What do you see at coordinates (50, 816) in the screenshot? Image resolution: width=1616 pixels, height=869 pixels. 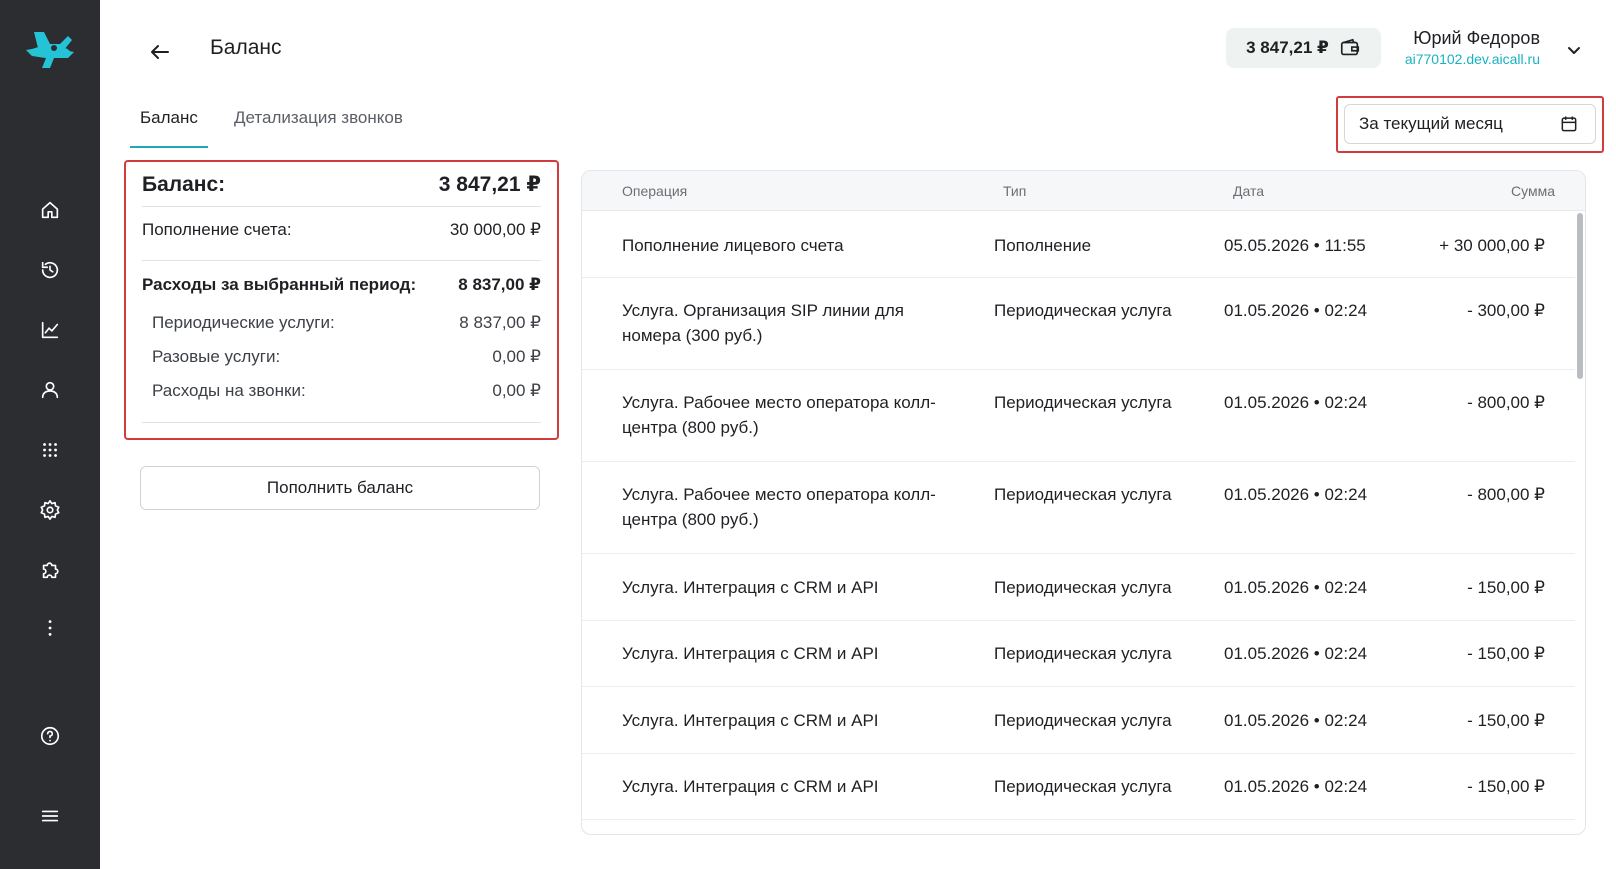 I see `menu-icon` at bounding box center [50, 816].